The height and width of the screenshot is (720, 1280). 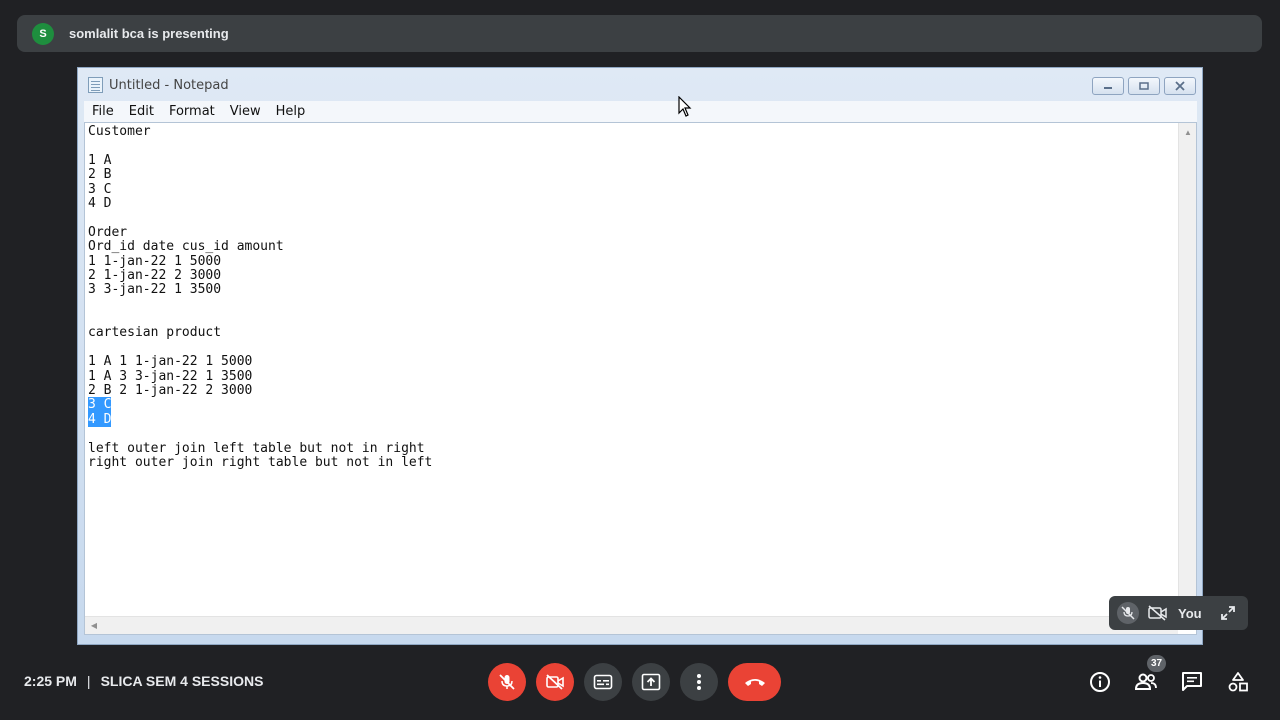 I want to click on horizontal-scrollbar: ◀, so click(x=631, y=625).